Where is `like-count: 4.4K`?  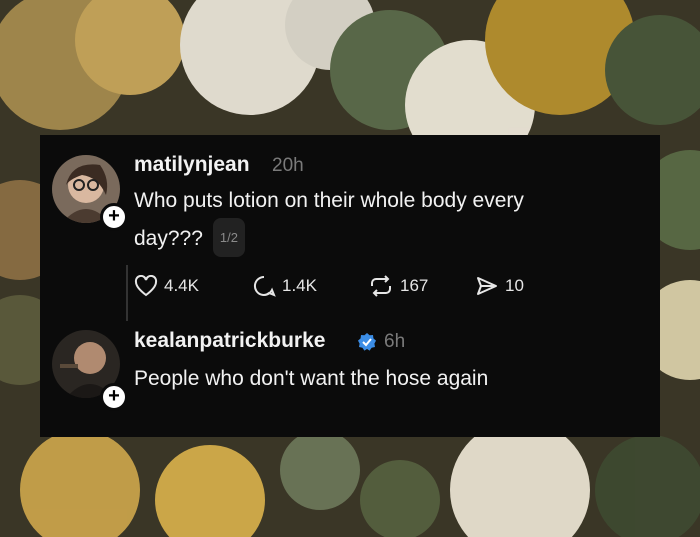
like-count: 4.4K is located at coordinates (181, 285).